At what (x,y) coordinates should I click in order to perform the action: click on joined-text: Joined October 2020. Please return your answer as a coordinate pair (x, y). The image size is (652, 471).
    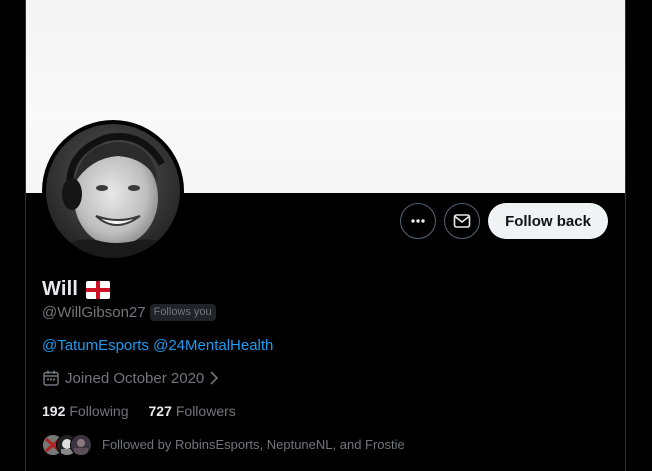
    Looking at the image, I should click on (135, 378).